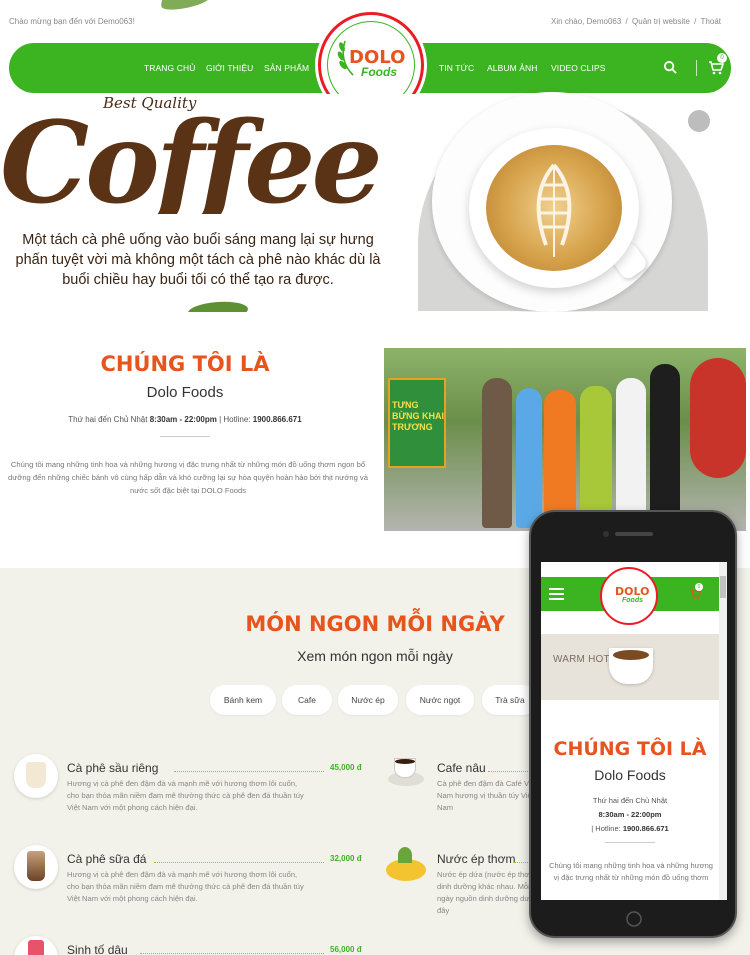 This screenshot has width=750, height=955. What do you see at coordinates (112, 768) in the screenshot?
I see `dish-name: Cà phê sầu riêng` at bounding box center [112, 768].